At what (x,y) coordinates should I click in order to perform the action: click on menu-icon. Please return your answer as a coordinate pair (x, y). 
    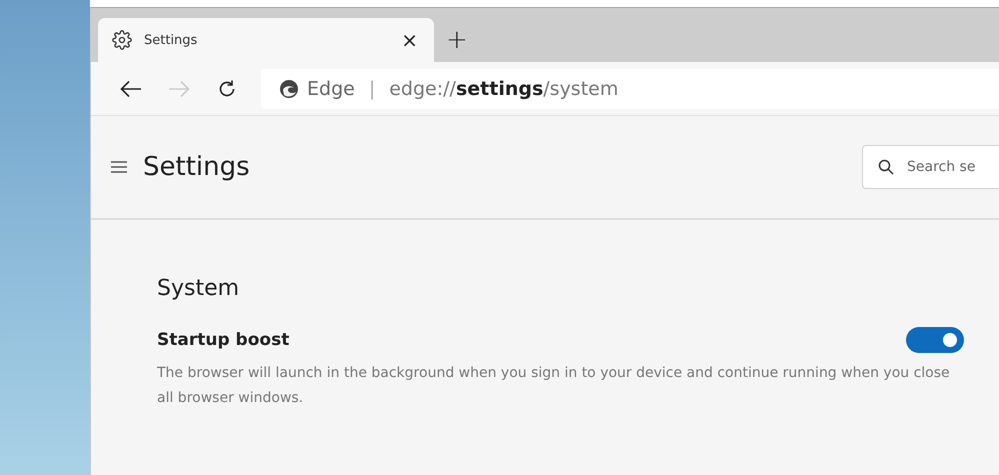
    Looking at the image, I should click on (119, 167).